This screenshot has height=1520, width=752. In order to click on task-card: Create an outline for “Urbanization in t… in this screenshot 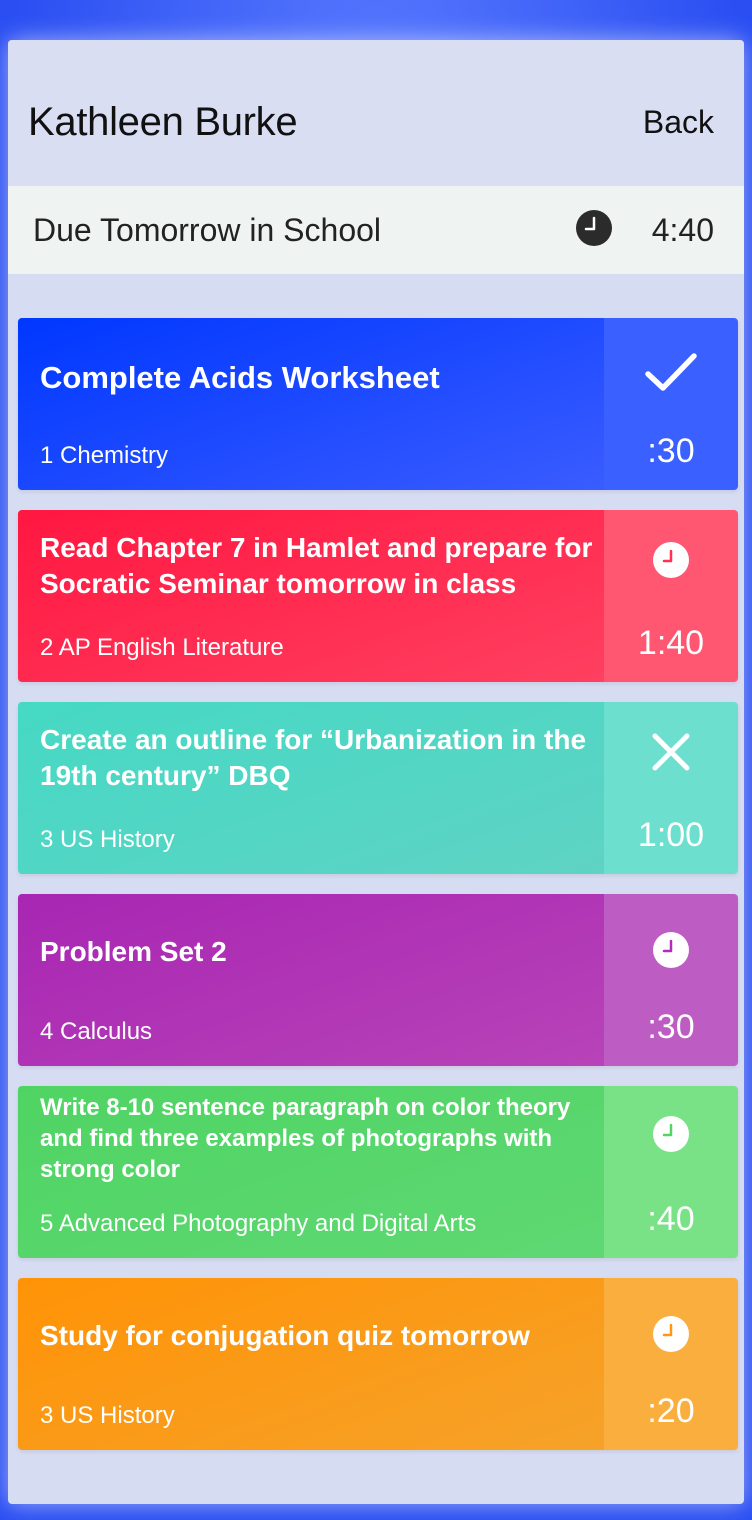, I will do `click(378, 788)`.